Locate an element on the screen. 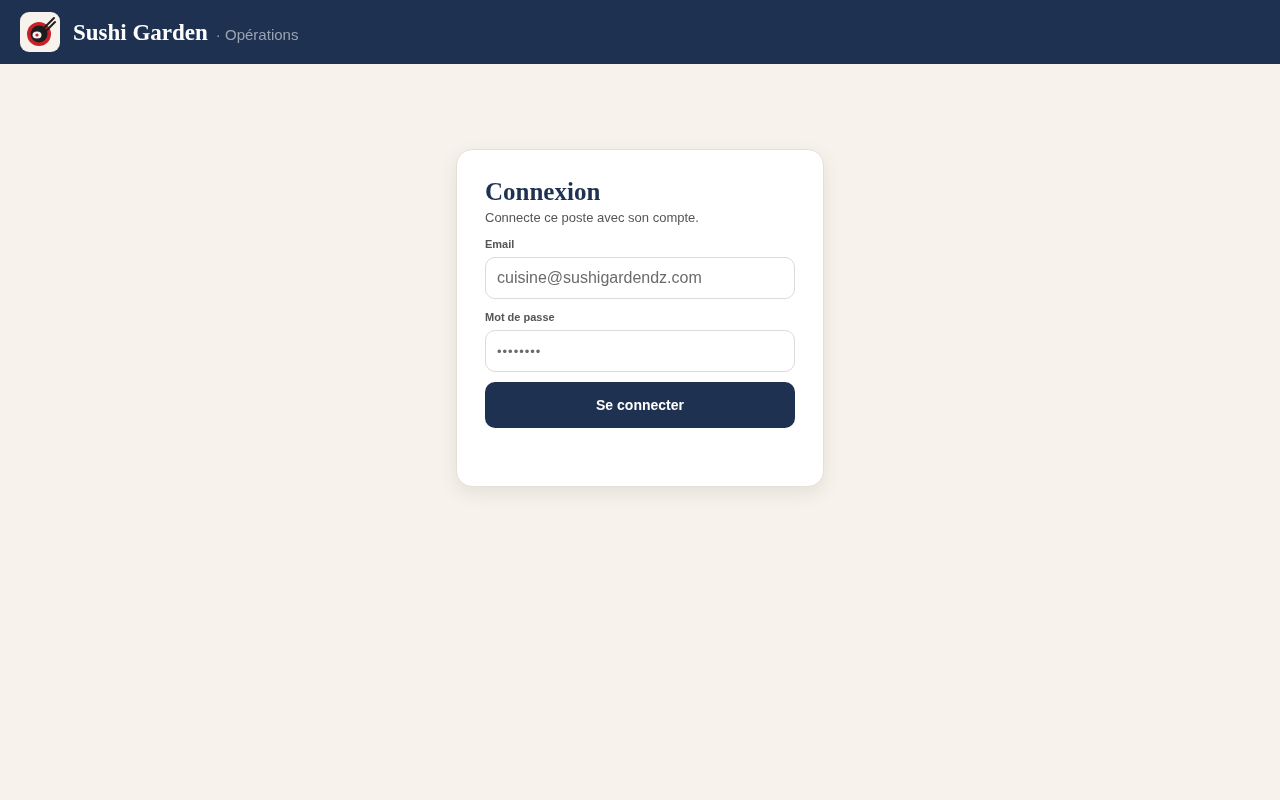 The height and width of the screenshot is (800, 1280). section-label: · Opérations is located at coordinates (257, 34).